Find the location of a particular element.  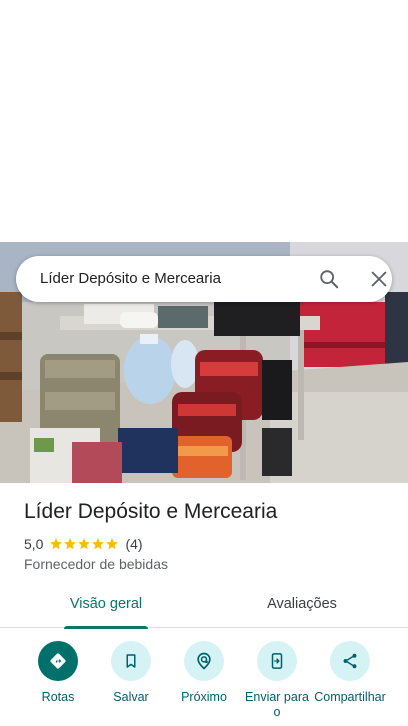

send-to-phone-button: Enviar para o is located at coordinates (277, 680).